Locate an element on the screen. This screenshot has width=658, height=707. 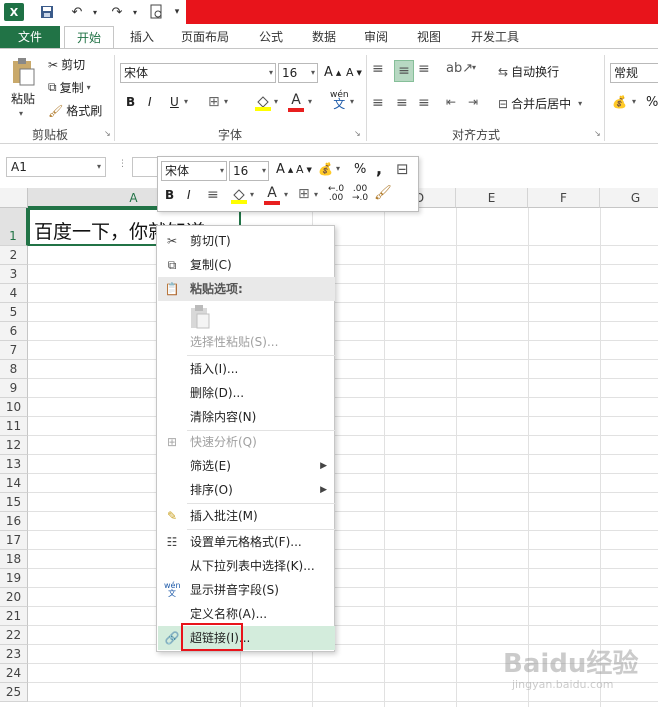
row-header: 17 is located at coordinates (14, 540).